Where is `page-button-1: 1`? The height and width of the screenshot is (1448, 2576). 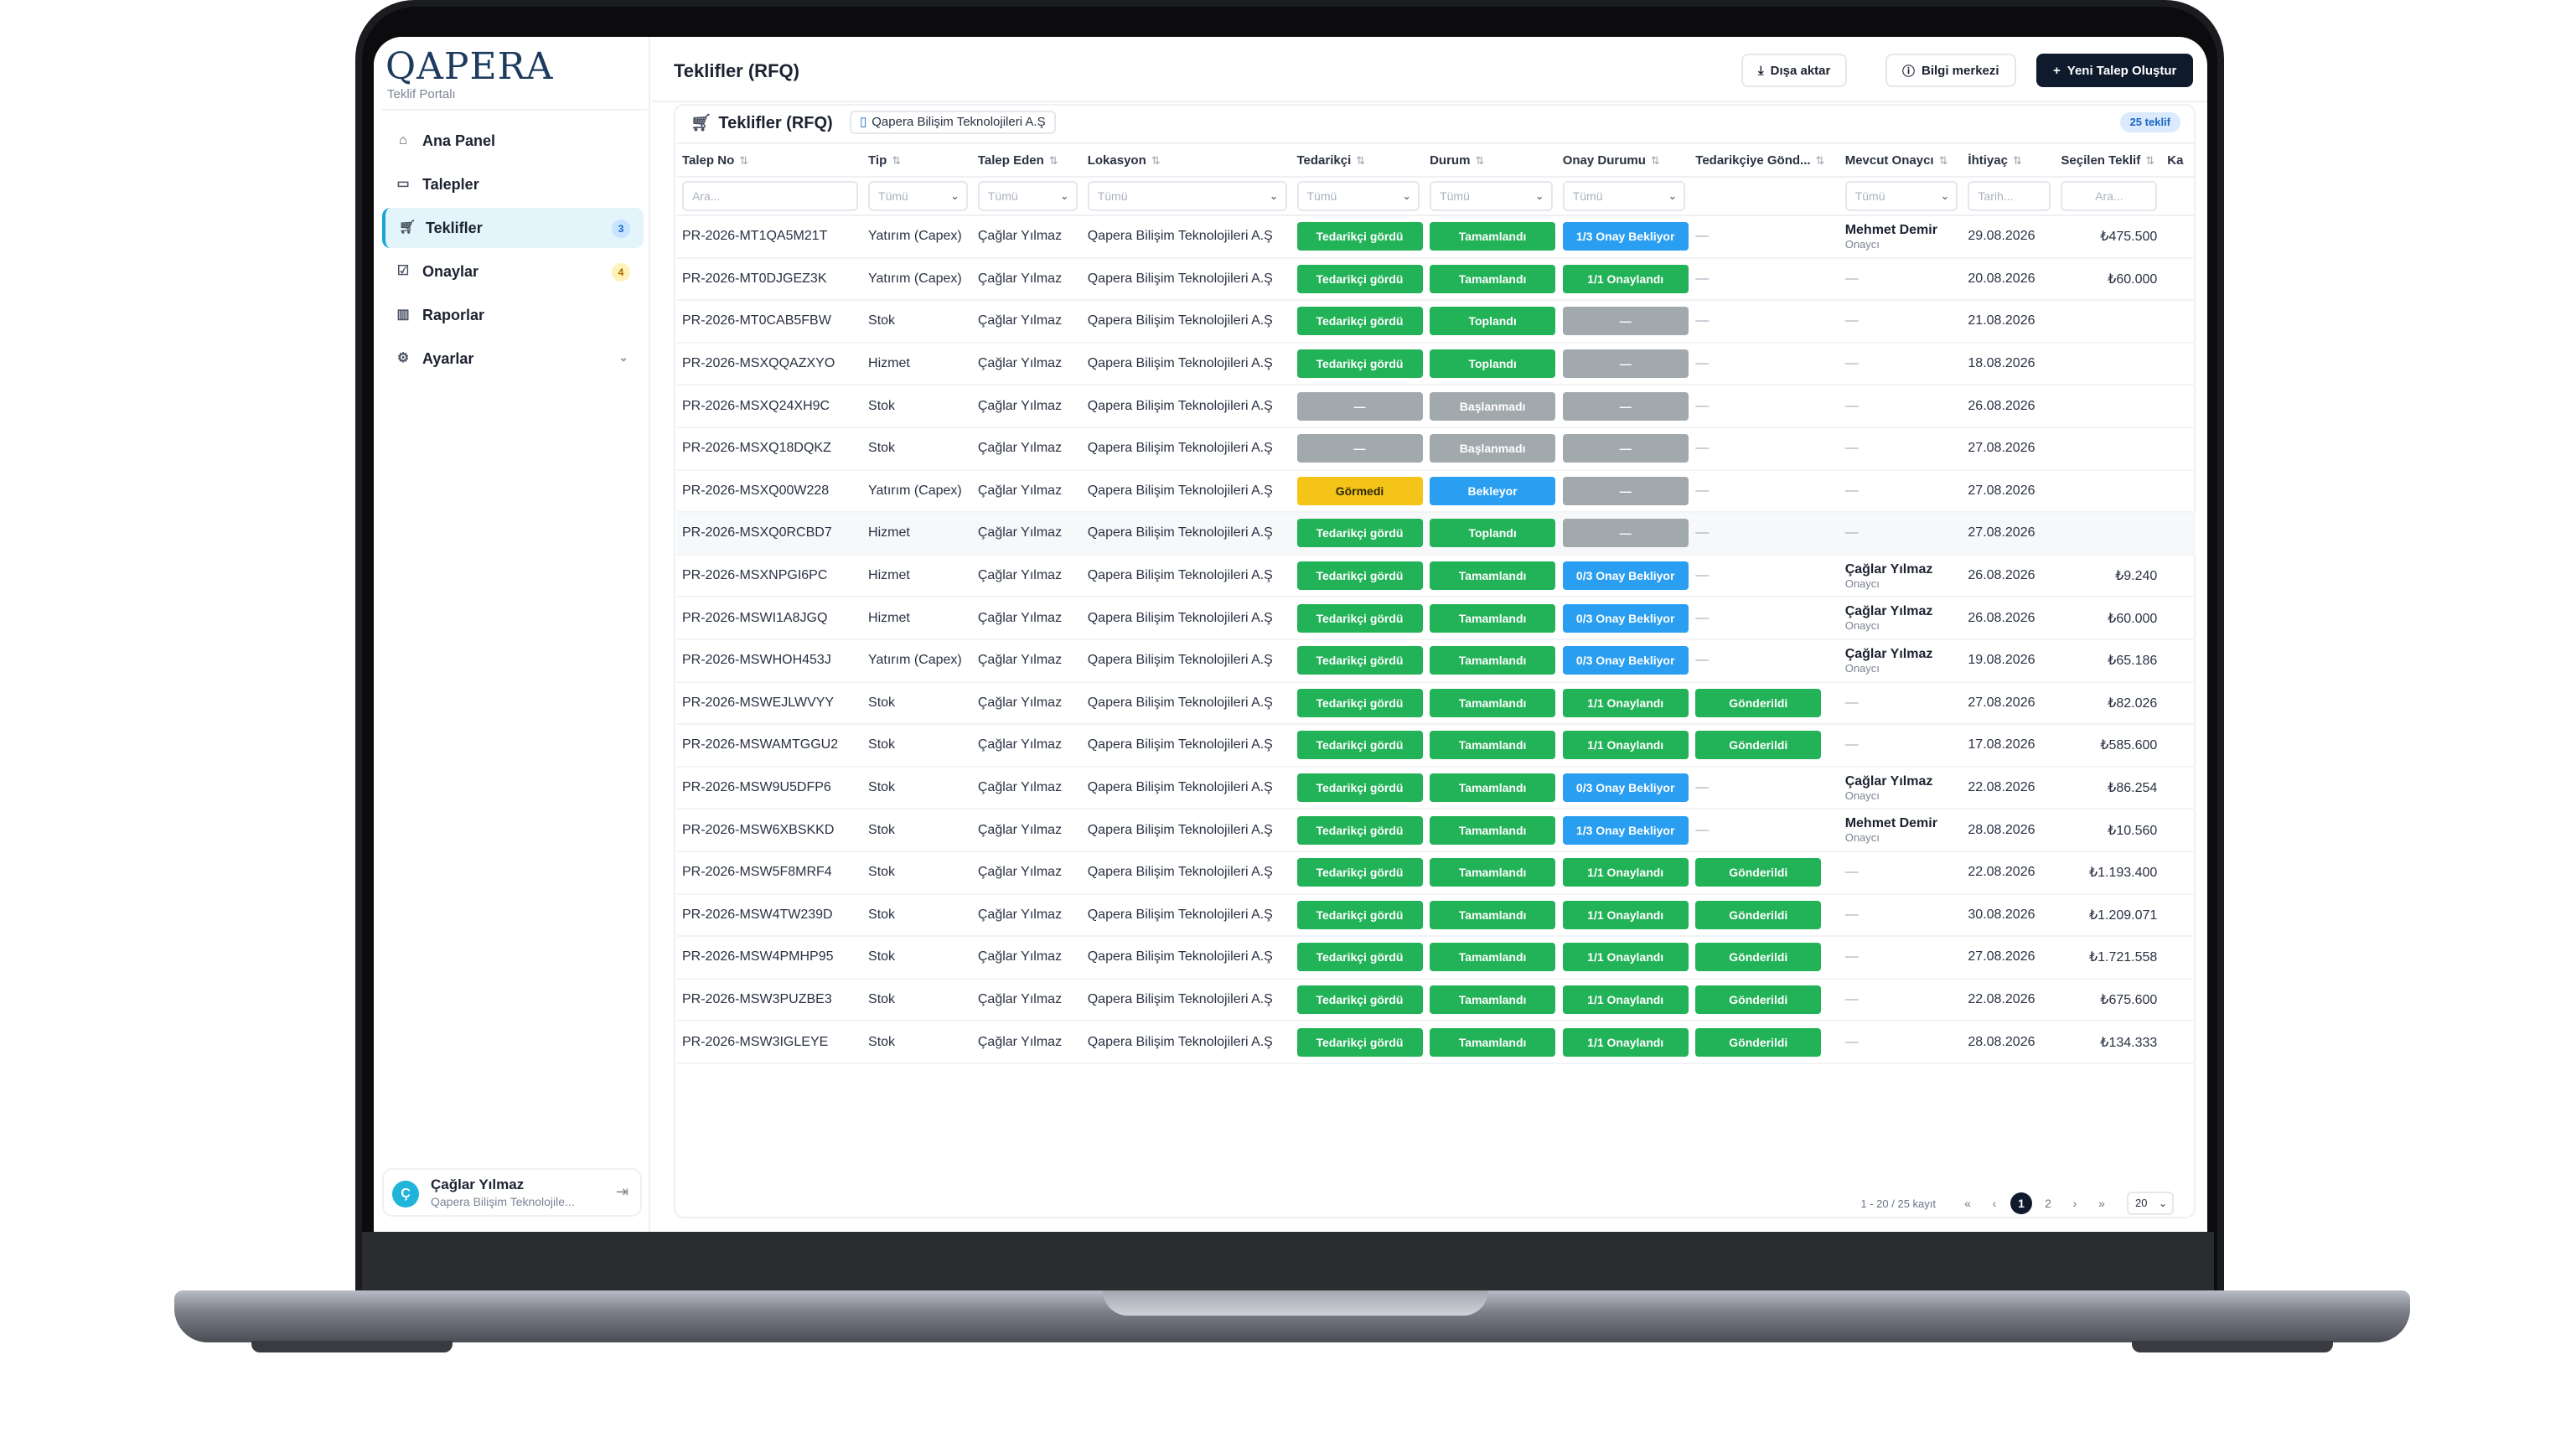
page-button-1: 1 is located at coordinates (2021, 1203).